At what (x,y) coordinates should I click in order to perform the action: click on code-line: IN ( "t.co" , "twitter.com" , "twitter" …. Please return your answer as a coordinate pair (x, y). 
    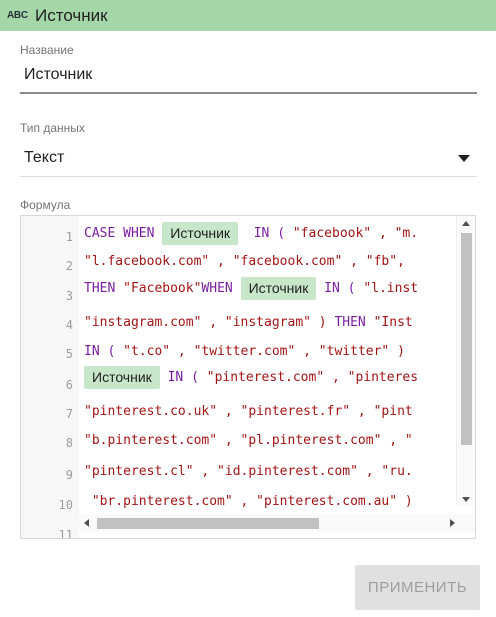
    Looking at the image, I should click on (248, 351).